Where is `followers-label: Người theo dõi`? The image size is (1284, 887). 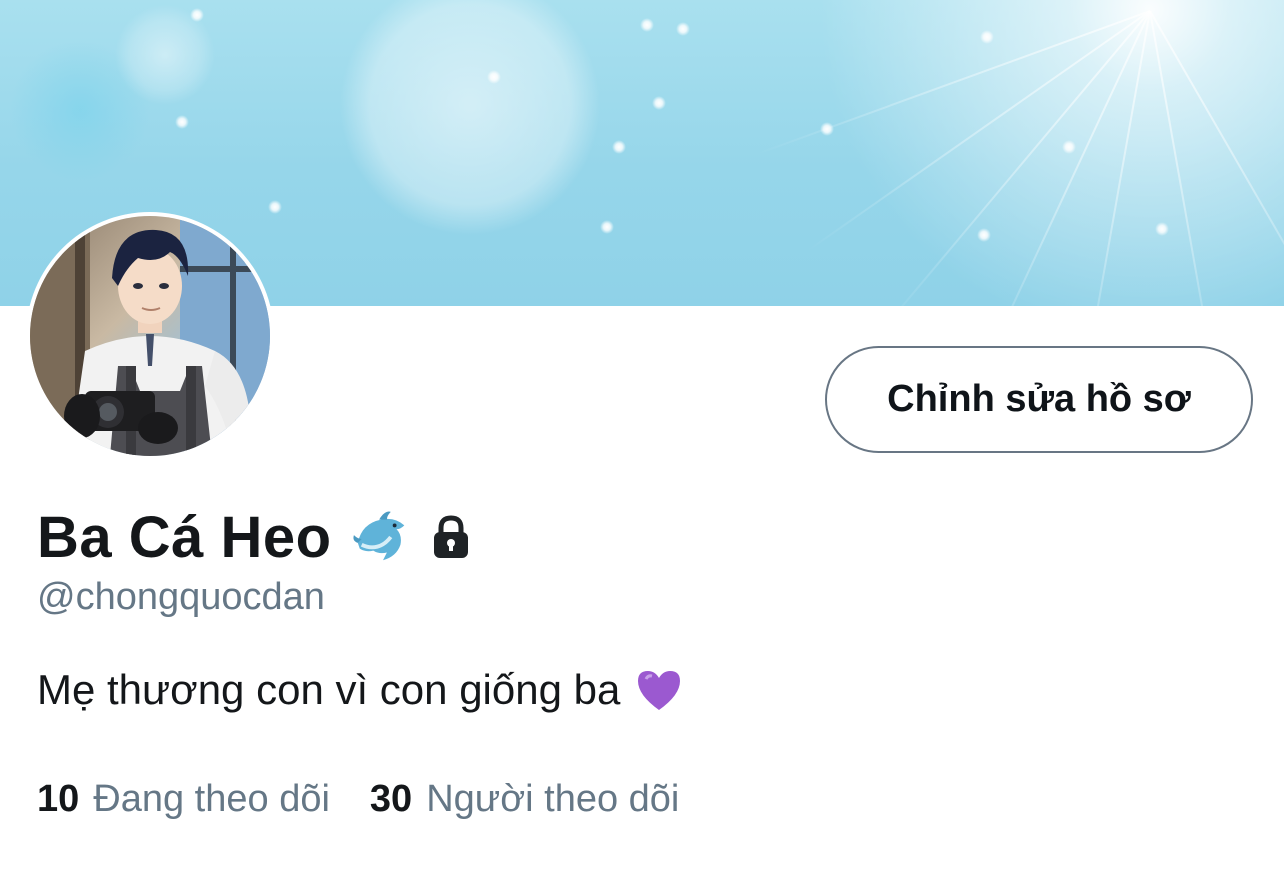
followers-label: Người theo dõi is located at coordinates (553, 799).